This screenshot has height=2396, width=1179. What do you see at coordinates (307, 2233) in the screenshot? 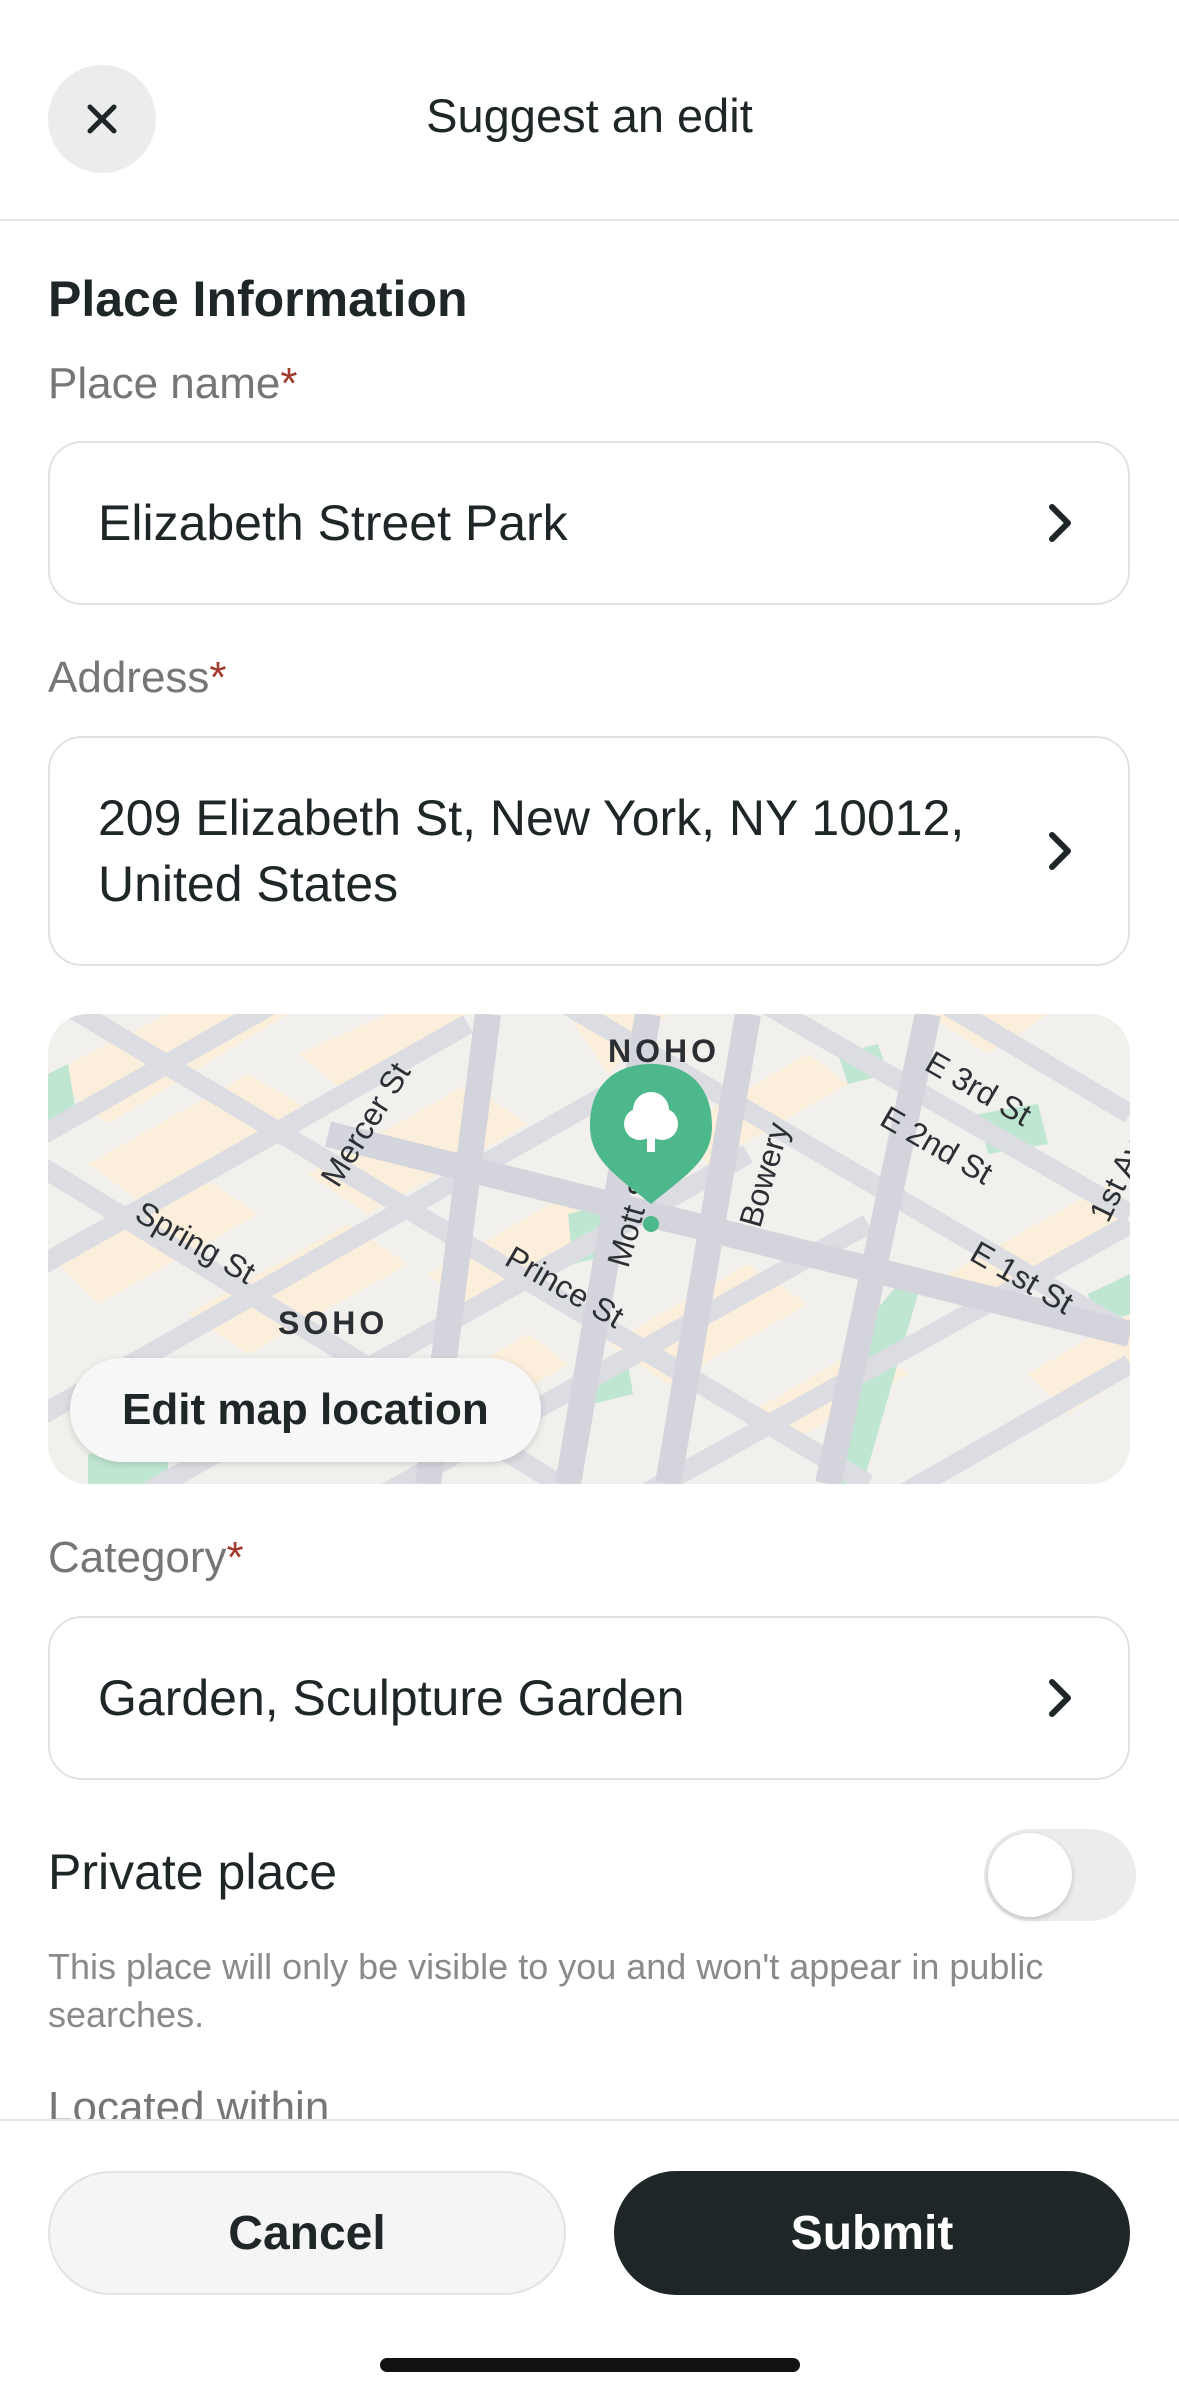
I see `cancel-button: Cancel` at bounding box center [307, 2233].